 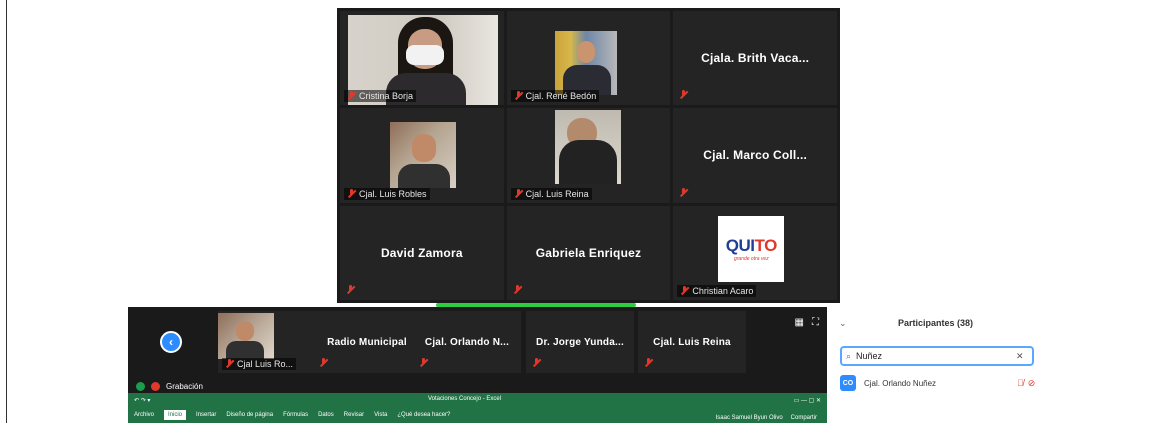 I want to click on avatar: CO, so click(x=848, y=383).